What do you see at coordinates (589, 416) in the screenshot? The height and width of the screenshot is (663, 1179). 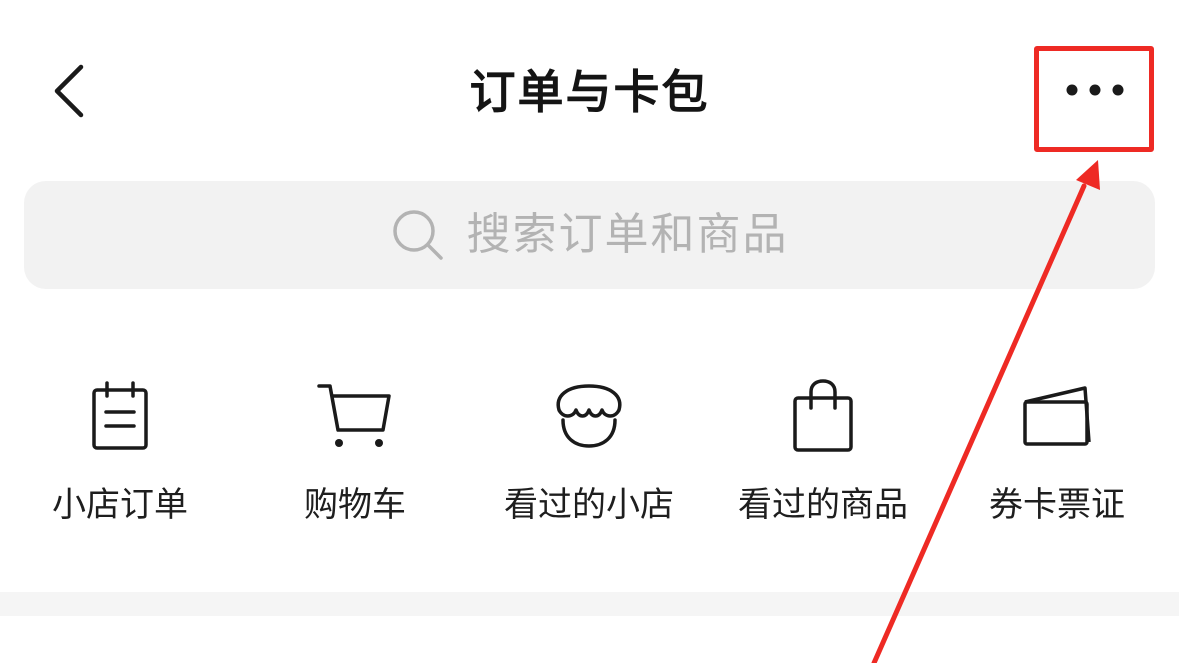 I see `shop-awning-icon` at bounding box center [589, 416].